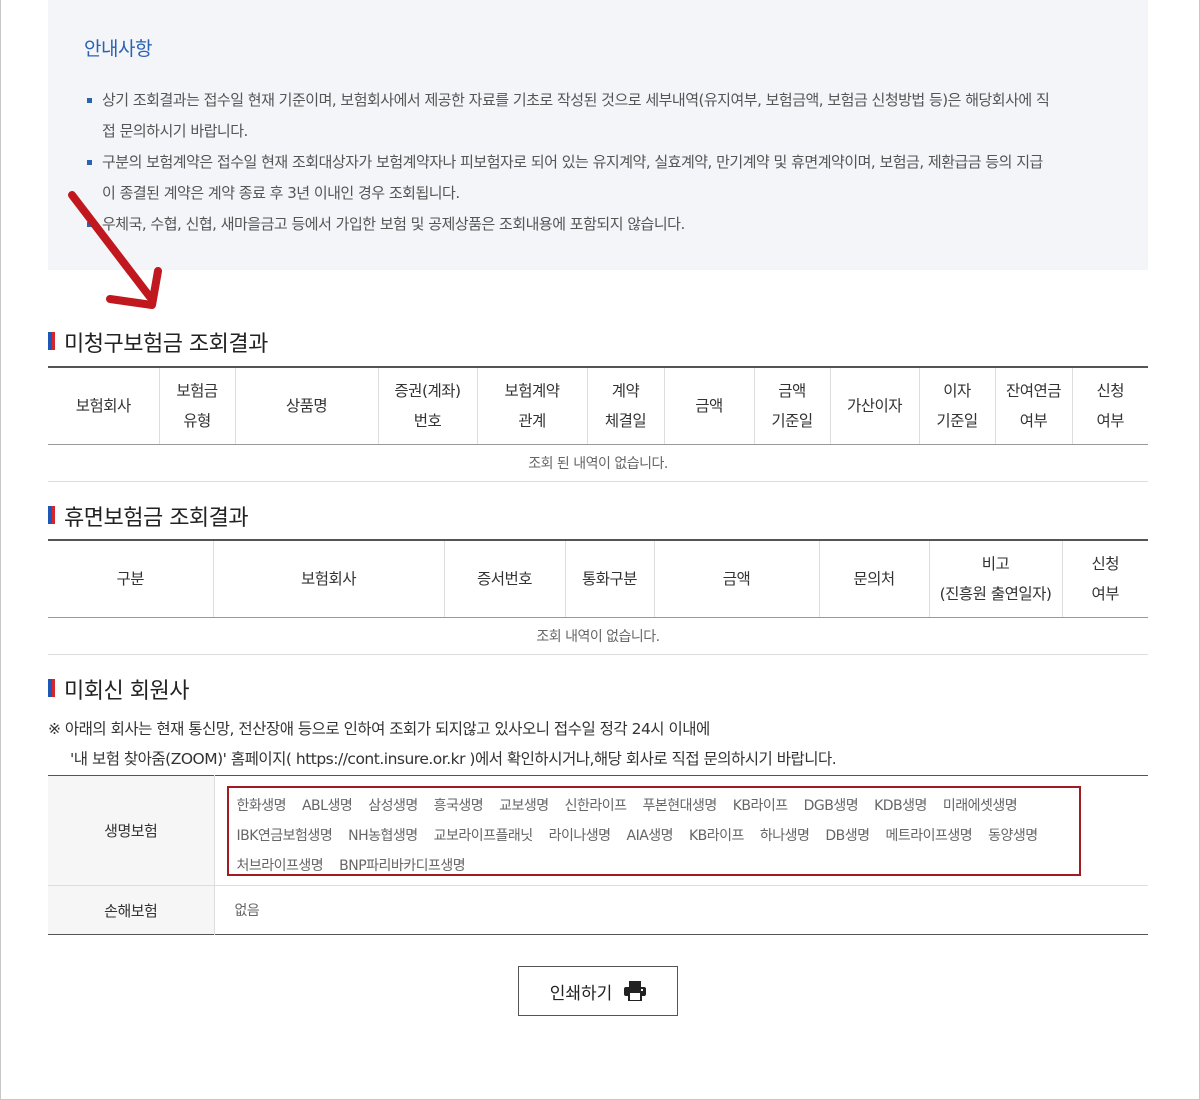 The image size is (1200, 1100). What do you see at coordinates (197, 421) in the screenshot?
I see `unclaimed-header-line: 유형` at bounding box center [197, 421].